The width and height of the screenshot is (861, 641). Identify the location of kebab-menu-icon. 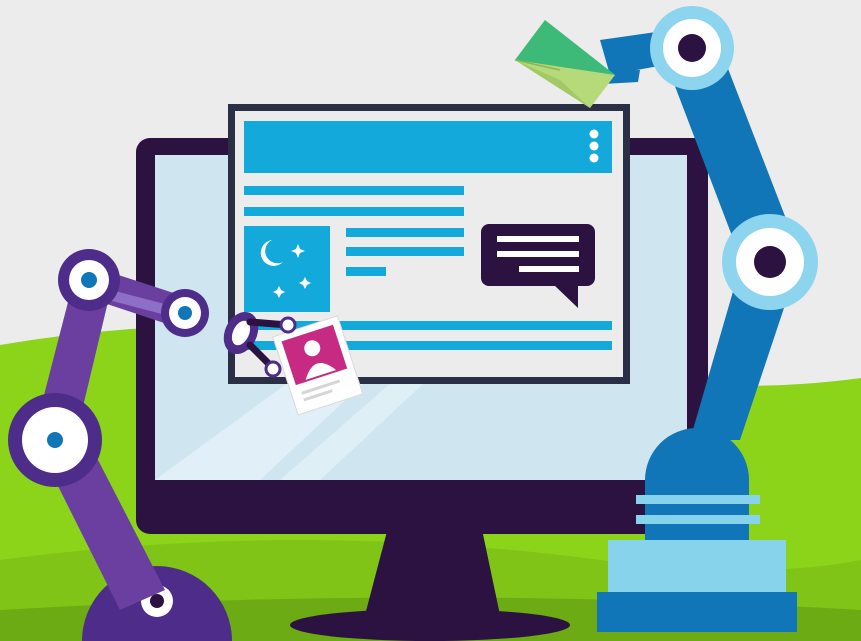
(594, 146).